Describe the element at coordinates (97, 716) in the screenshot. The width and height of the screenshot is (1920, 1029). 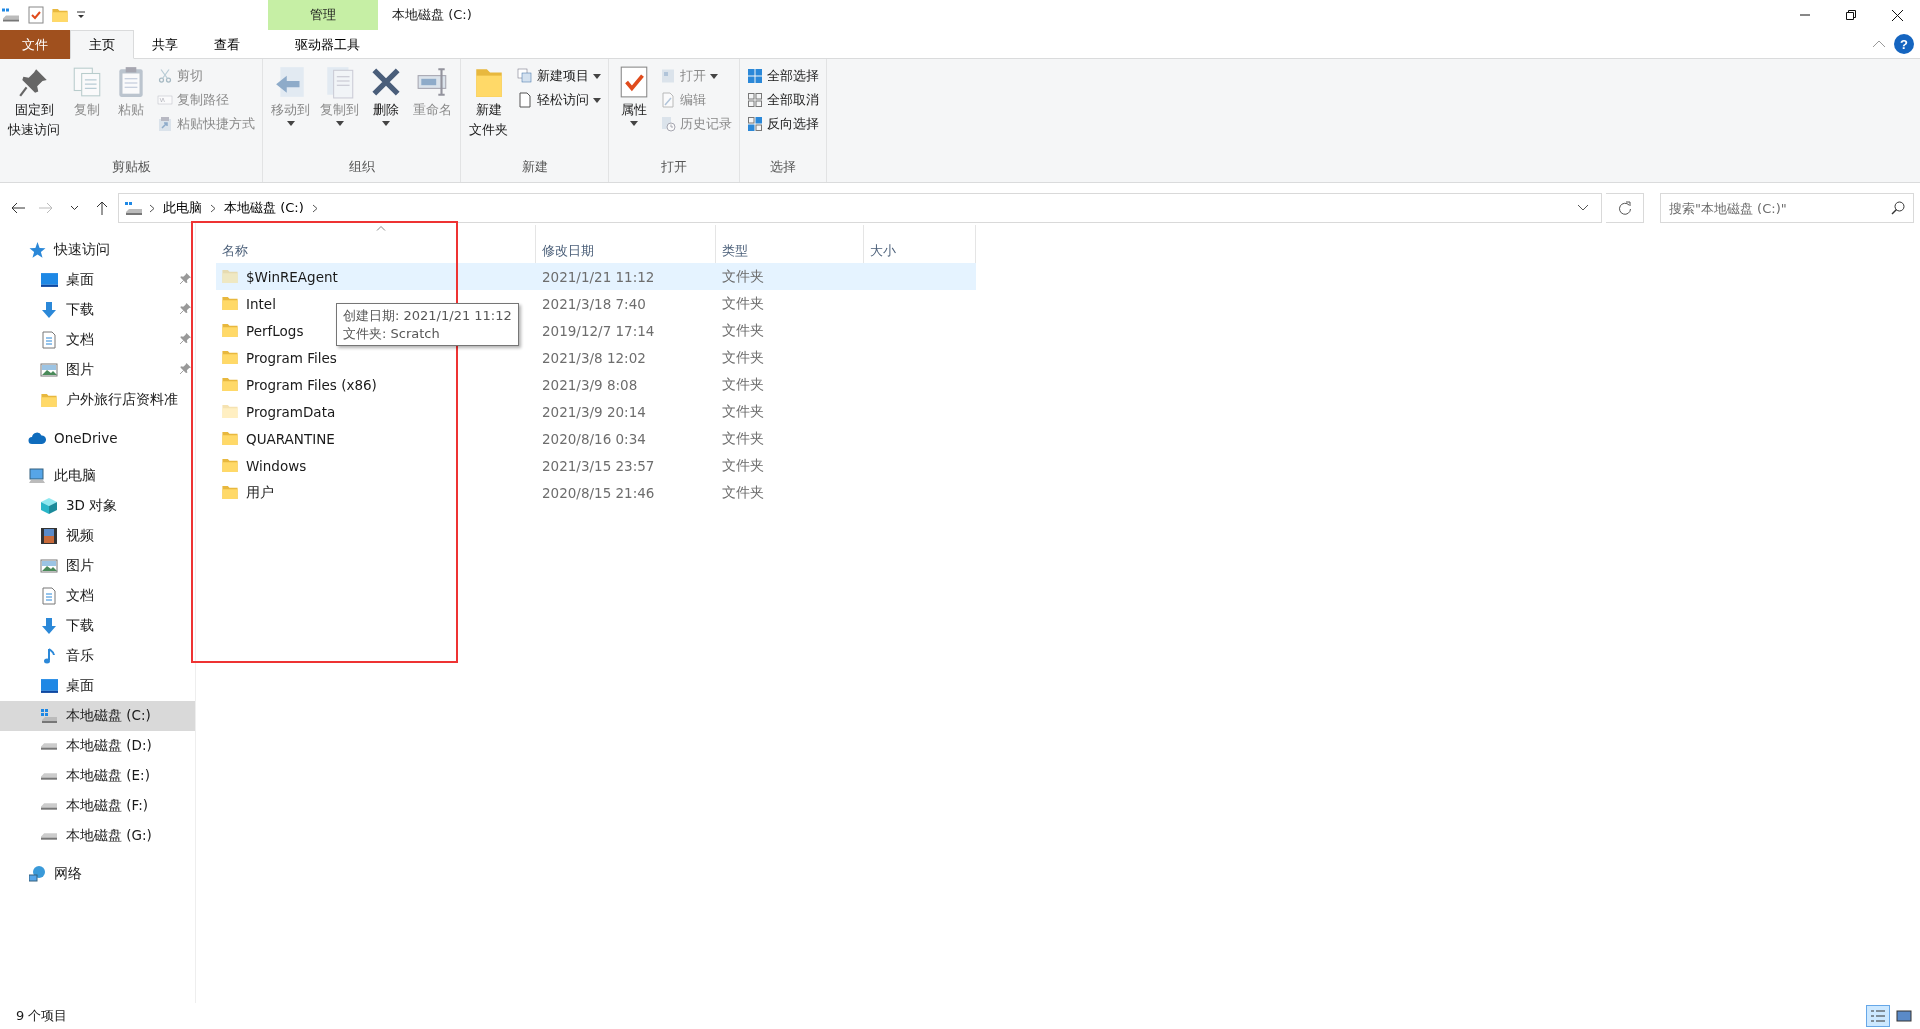
I see `sidebar-item: 本地磁盘 (C:)` at that location.